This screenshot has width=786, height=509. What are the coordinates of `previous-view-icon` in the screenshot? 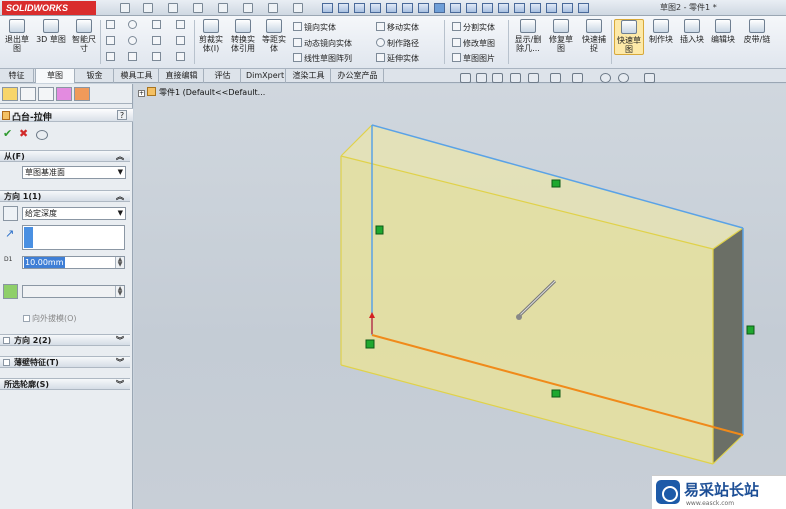 It's located at (497, 78).